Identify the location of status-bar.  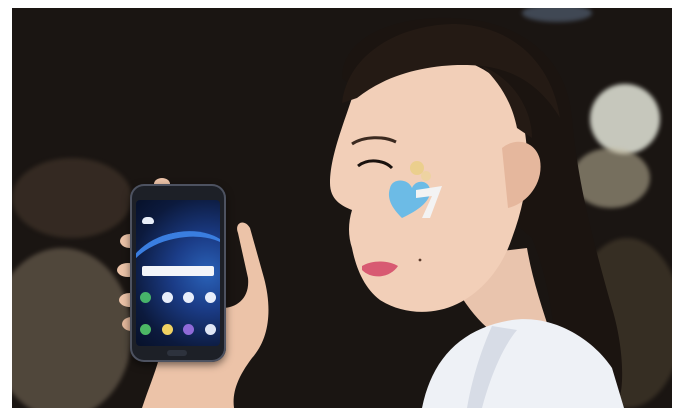
(178, 203).